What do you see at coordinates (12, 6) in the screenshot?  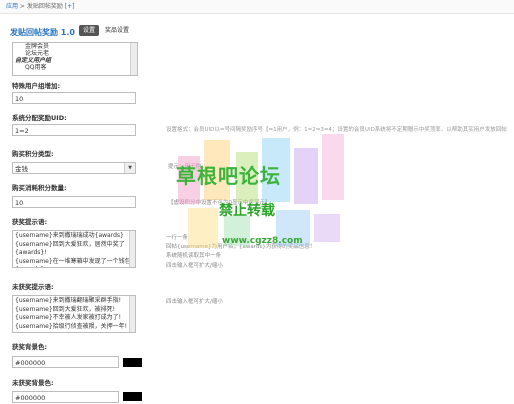 I see `breadcrumb-app-link: 应用` at bounding box center [12, 6].